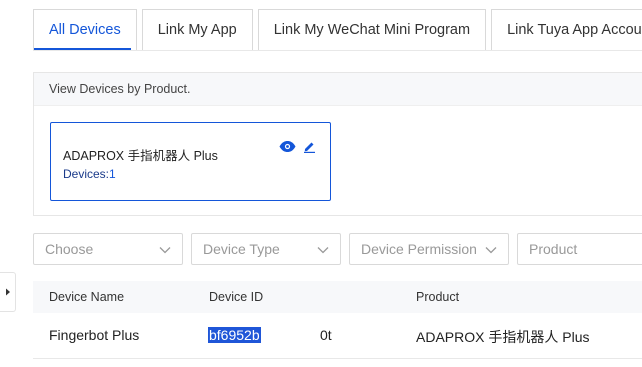 The image size is (642, 367). Describe the element at coordinates (337, 297) in the screenshot. I see `table-header: Device Name Device ID Product` at that location.